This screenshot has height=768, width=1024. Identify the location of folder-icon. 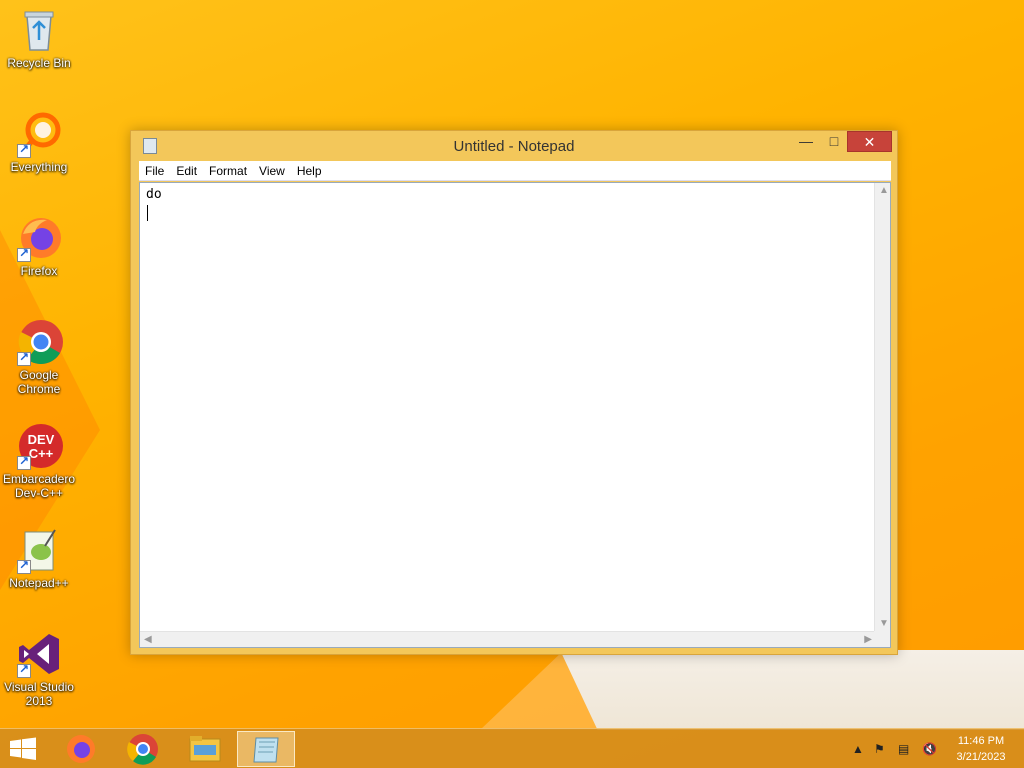
(205, 749).